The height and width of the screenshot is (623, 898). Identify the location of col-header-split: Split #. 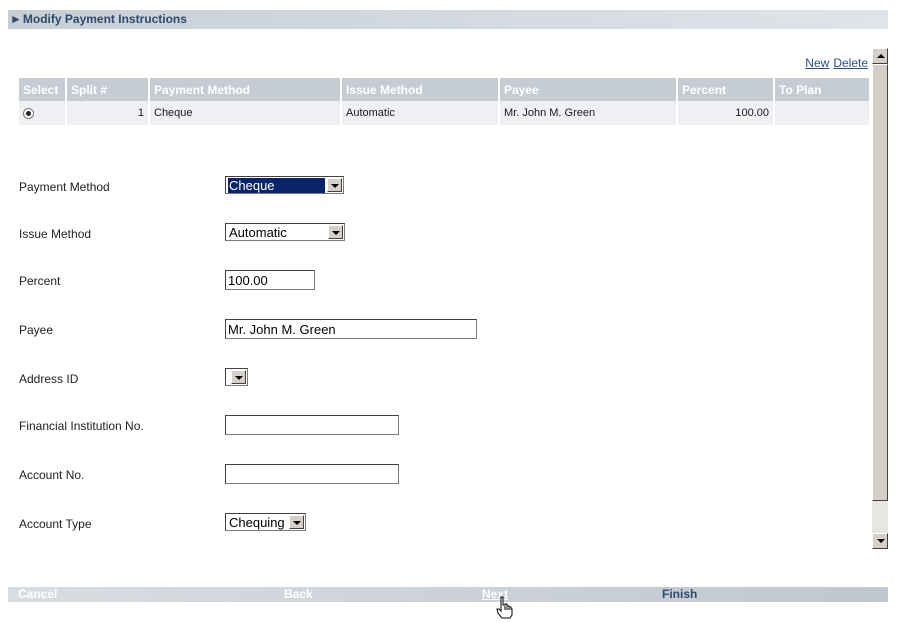
(108, 89).